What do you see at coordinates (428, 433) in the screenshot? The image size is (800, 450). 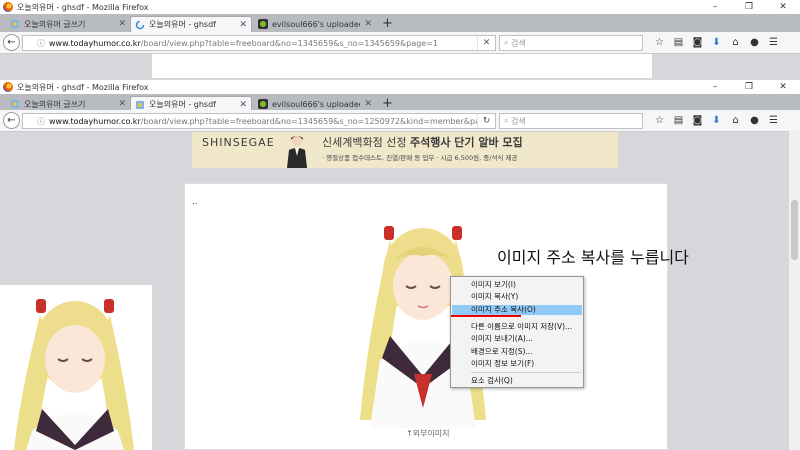 I see `external-image-caption: ↑외부이미지` at bounding box center [428, 433].